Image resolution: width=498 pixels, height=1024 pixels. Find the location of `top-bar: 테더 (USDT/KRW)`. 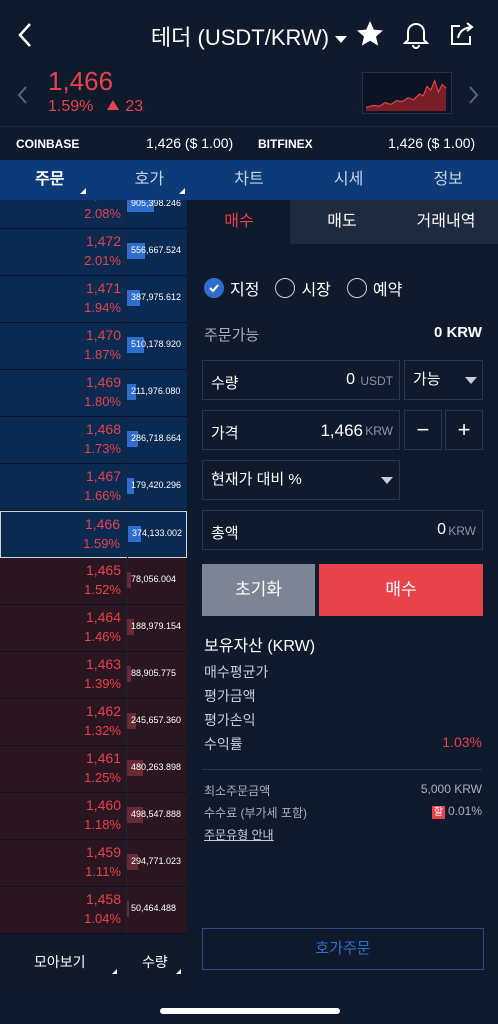

top-bar: 테더 (USDT/KRW) is located at coordinates (249, 35).